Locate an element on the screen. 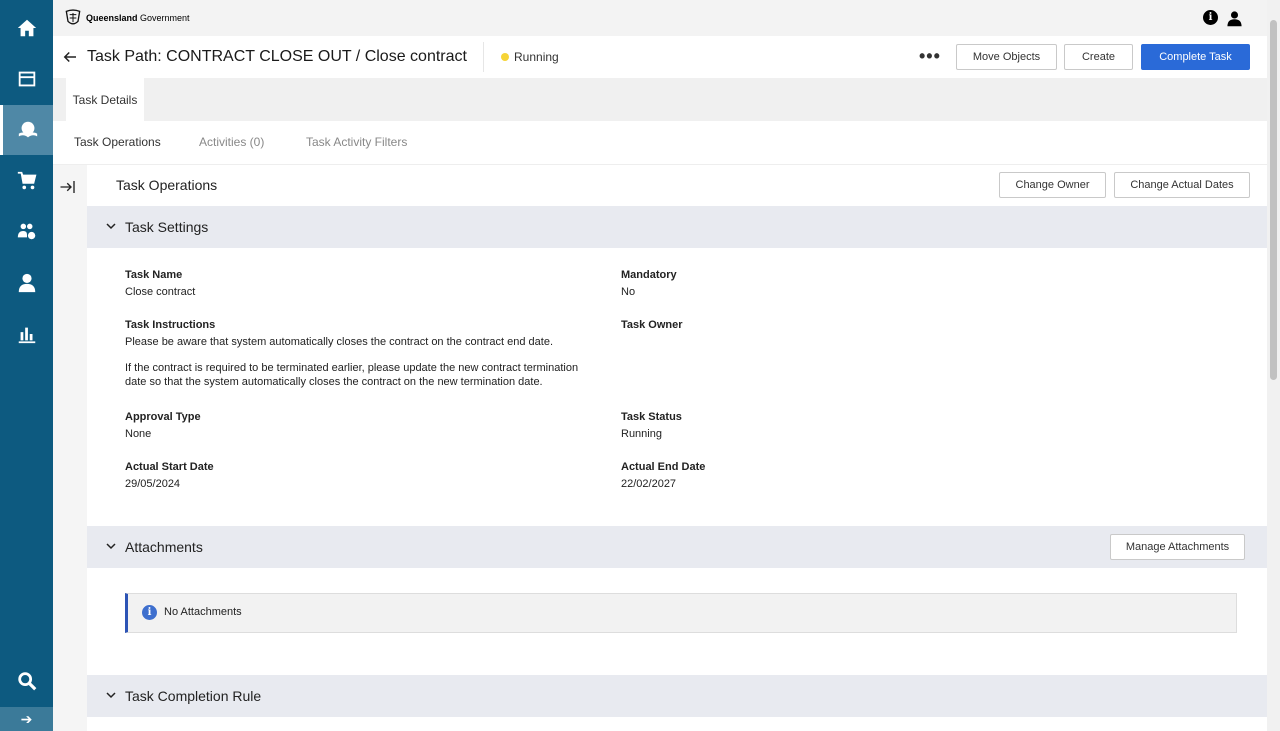 The height and width of the screenshot is (731, 1280). page-scrollbar is located at coordinates (1273, 365).